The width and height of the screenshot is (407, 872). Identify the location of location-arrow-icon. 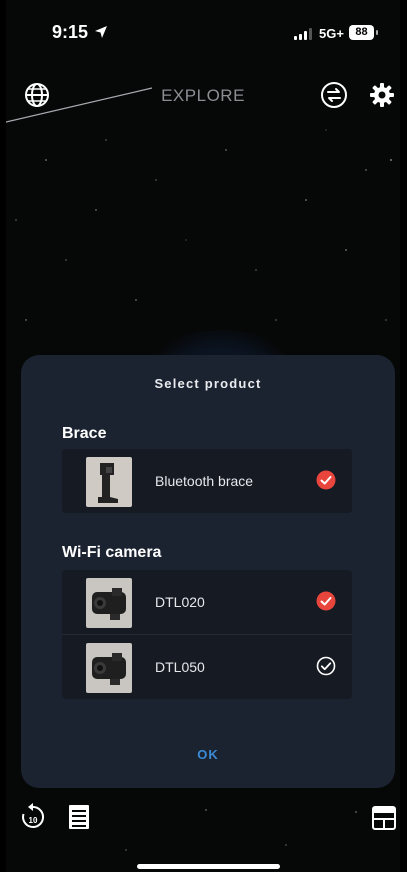
(101, 32).